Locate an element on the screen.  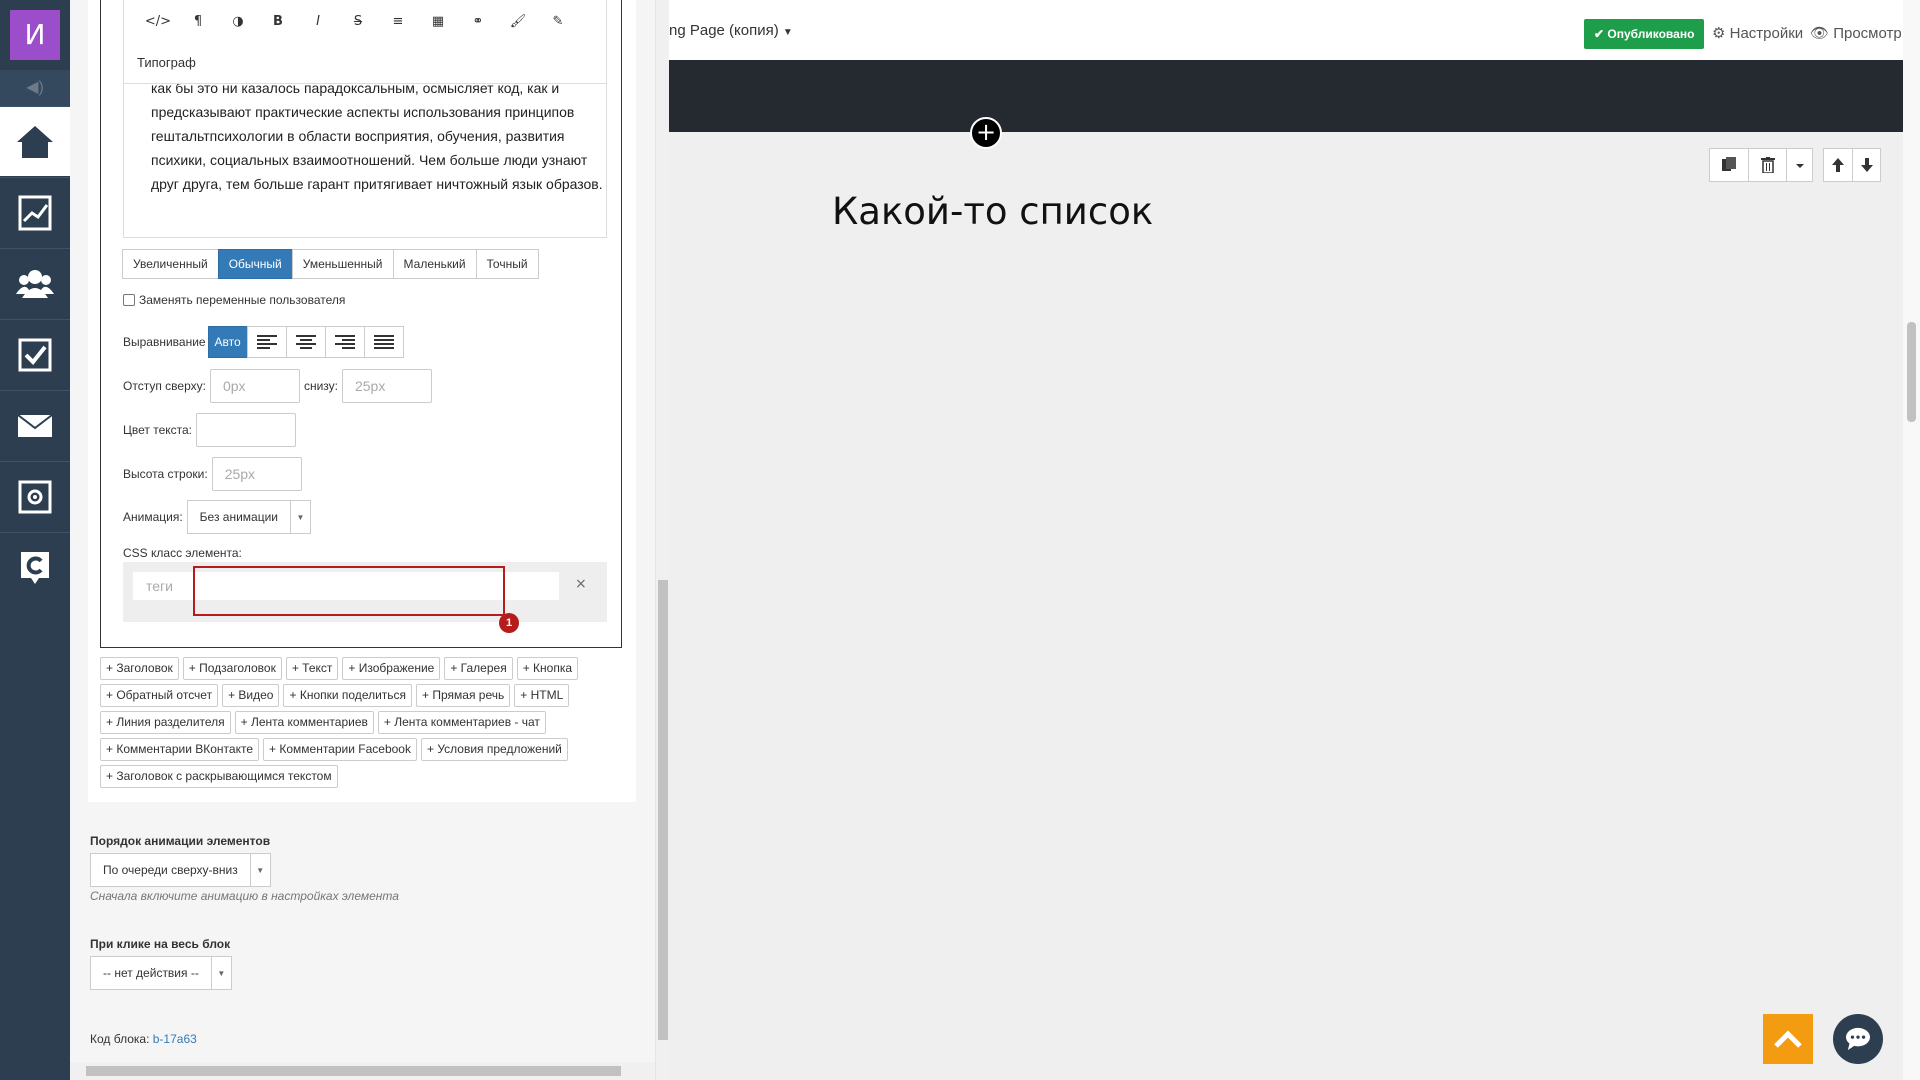
on-click-select: -- нет действия -- ▼ is located at coordinates (161, 973).